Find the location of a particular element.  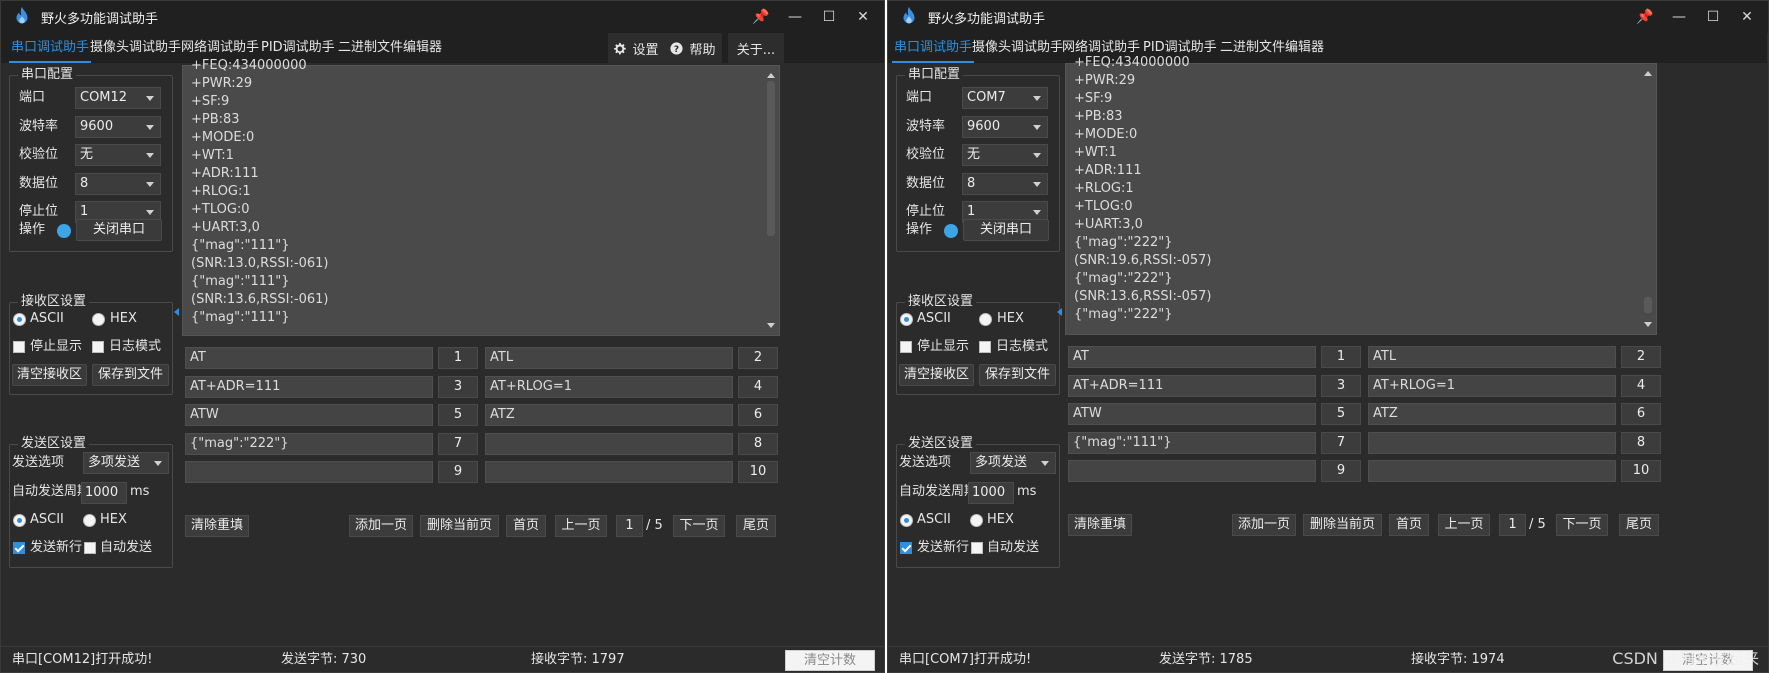

port-select: COM7 is located at coordinates (1005, 98).